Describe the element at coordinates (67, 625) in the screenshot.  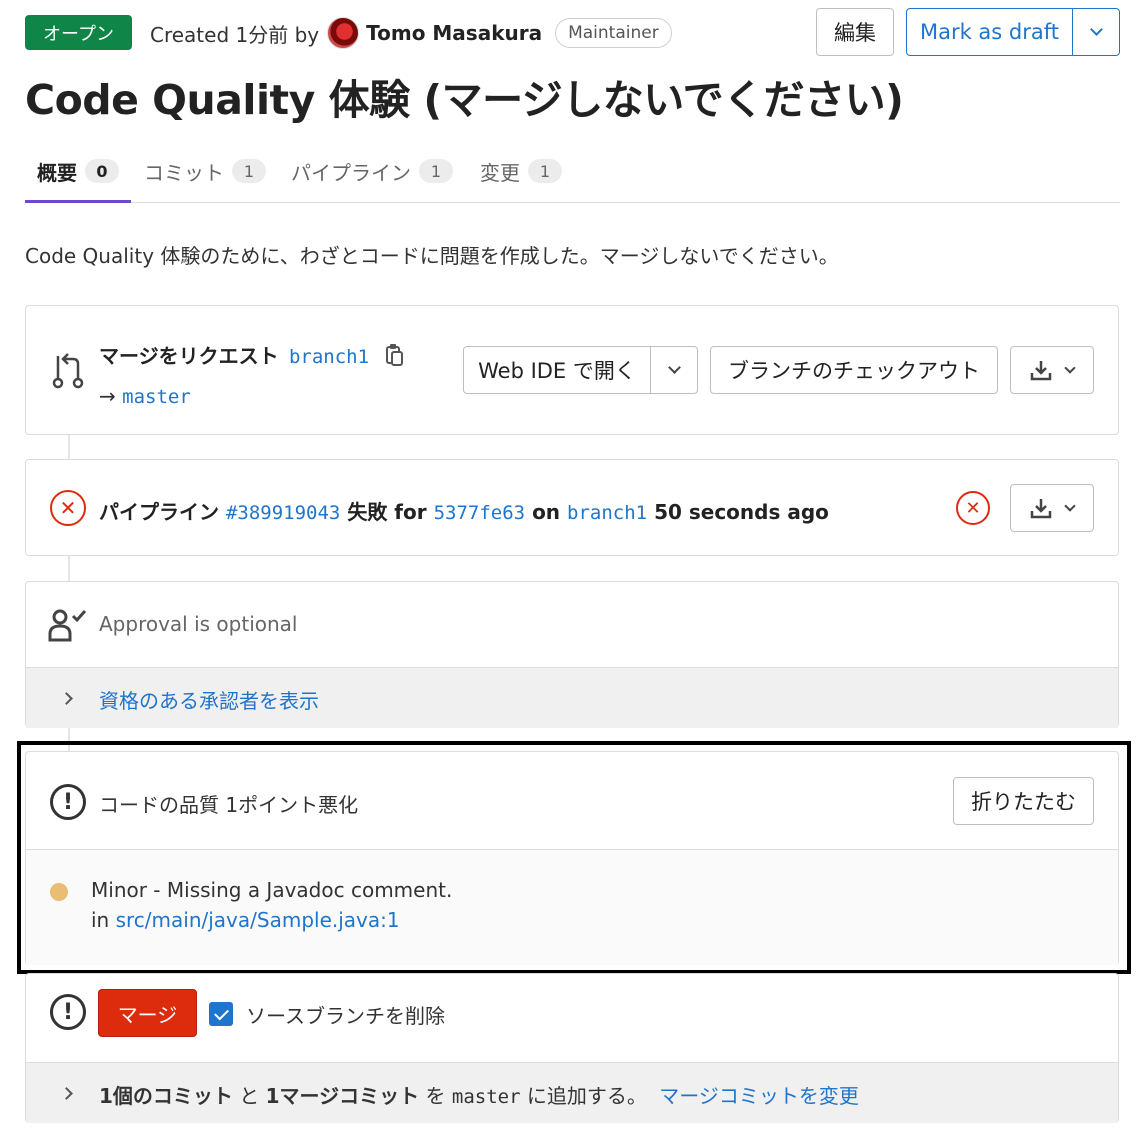
I see `approval-icon` at that location.